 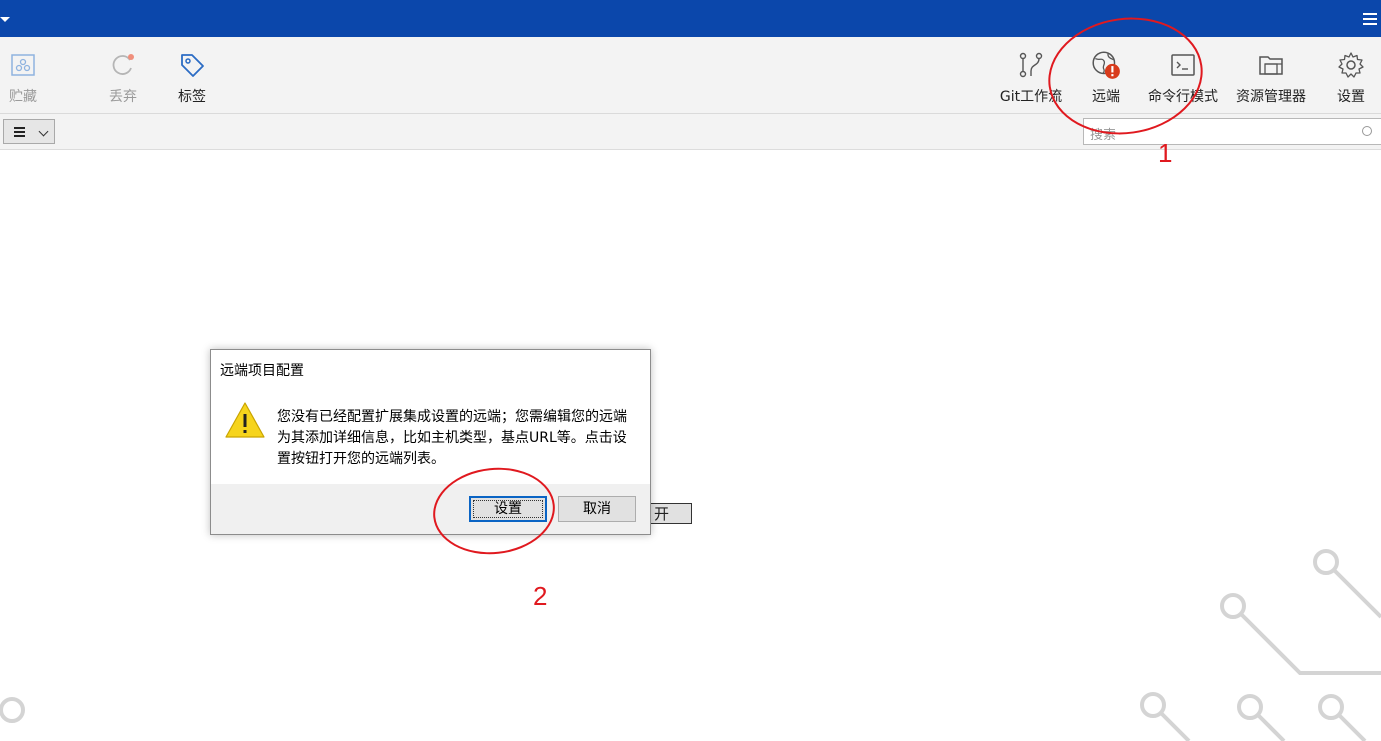 What do you see at coordinates (1165, 153) in the screenshot?
I see `annotation-label-1: 1` at bounding box center [1165, 153].